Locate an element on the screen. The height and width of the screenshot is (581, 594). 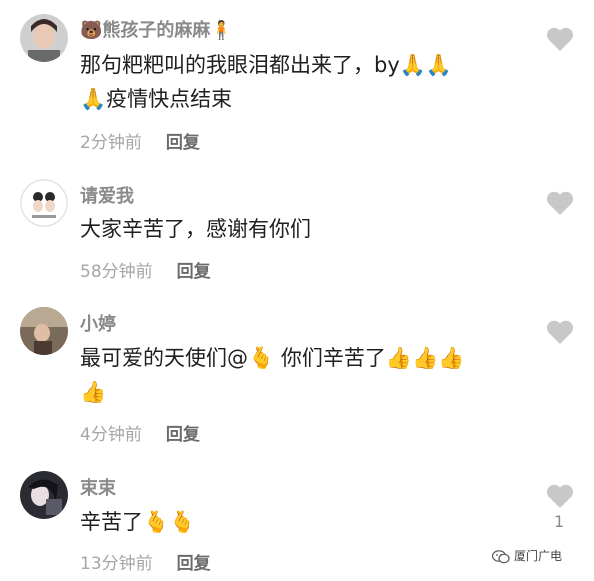
comment-meta: 2分钟前 回复 is located at coordinates (140, 140).